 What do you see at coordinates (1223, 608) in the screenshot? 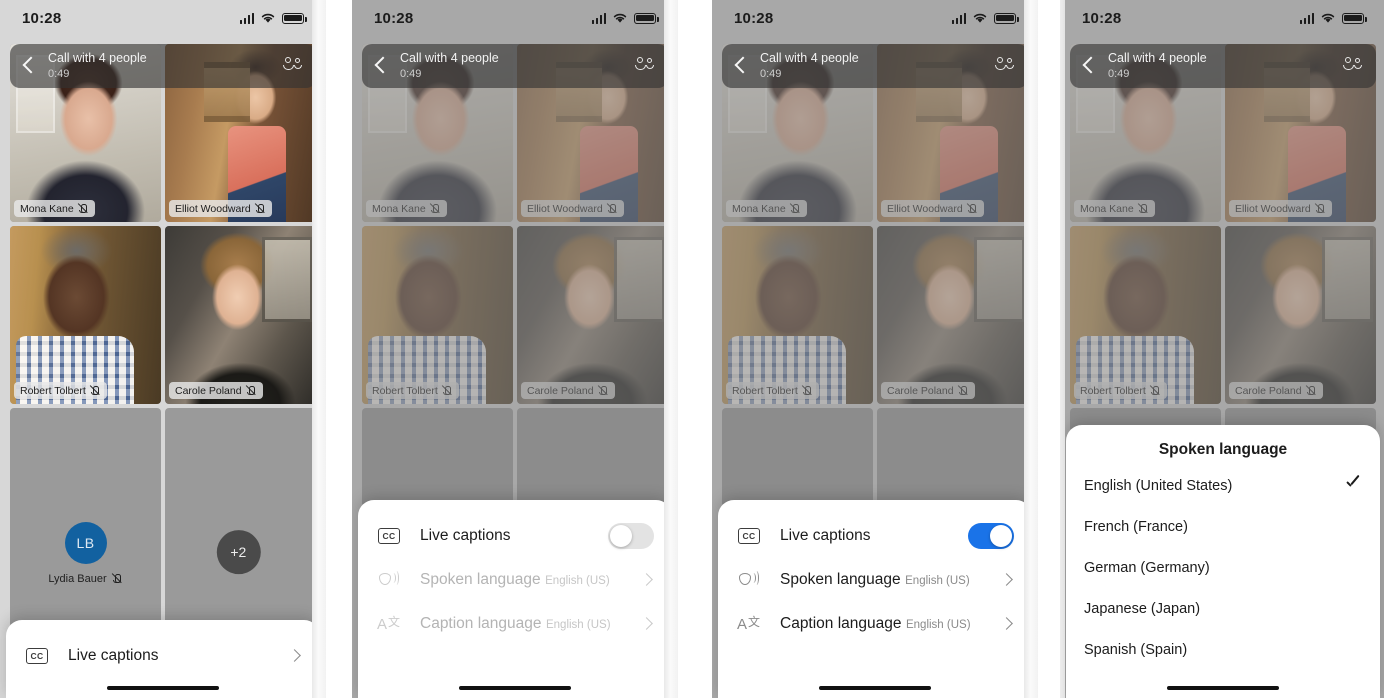
I see `language-option-japanese: Japanese (Japan)` at bounding box center [1223, 608].